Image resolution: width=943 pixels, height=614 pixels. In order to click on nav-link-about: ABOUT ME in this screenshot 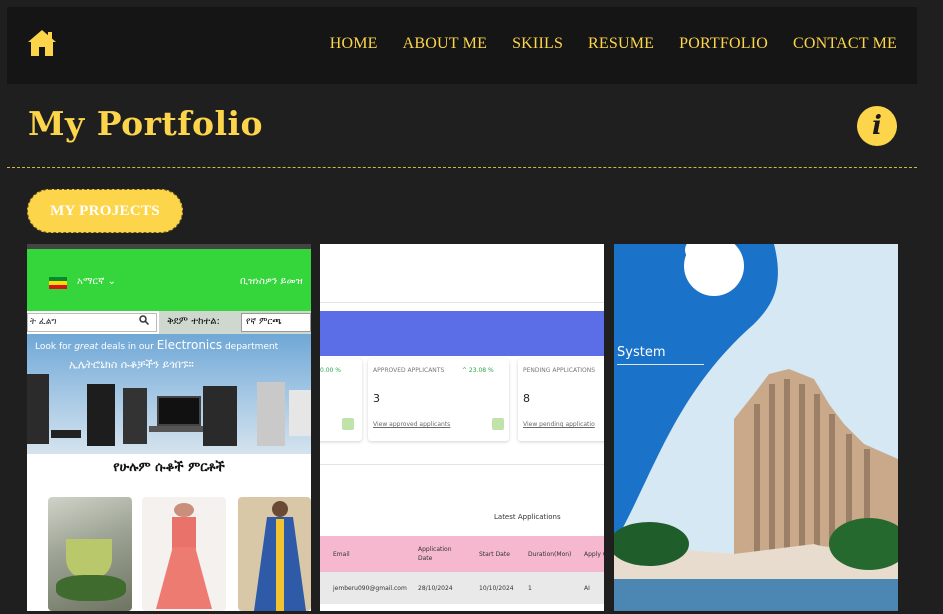, I will do `click(445, 44)`.